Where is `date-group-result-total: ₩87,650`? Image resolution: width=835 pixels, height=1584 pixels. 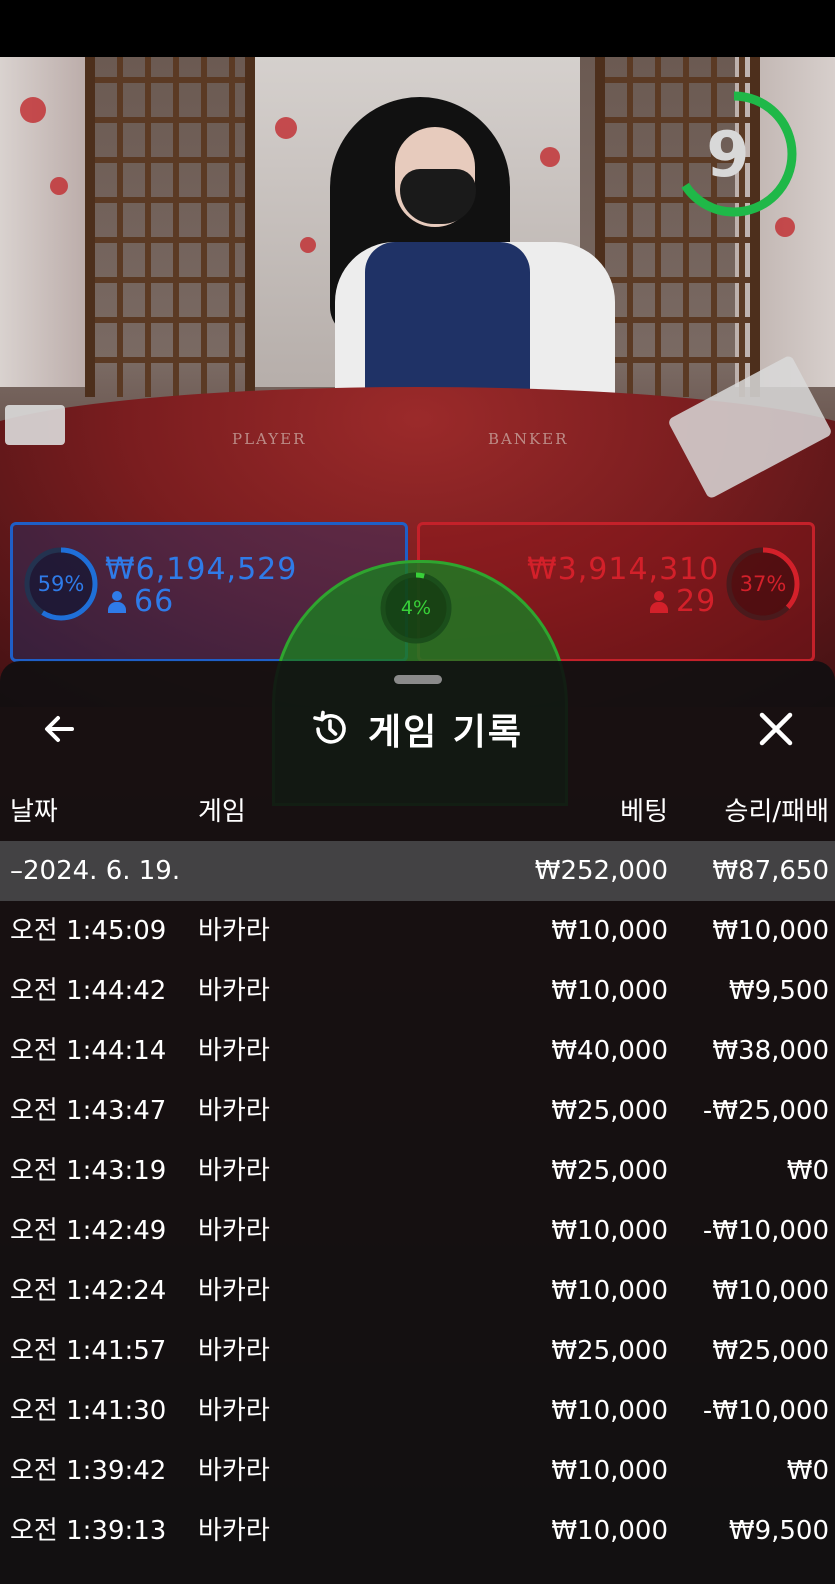
date-group-result-total: ₩87,650 is located at coordinates (770, 871).